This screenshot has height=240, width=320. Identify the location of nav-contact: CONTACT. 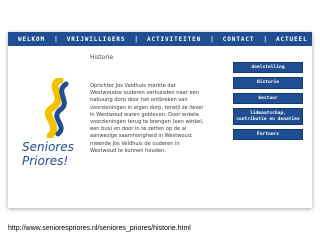
(239, 39).